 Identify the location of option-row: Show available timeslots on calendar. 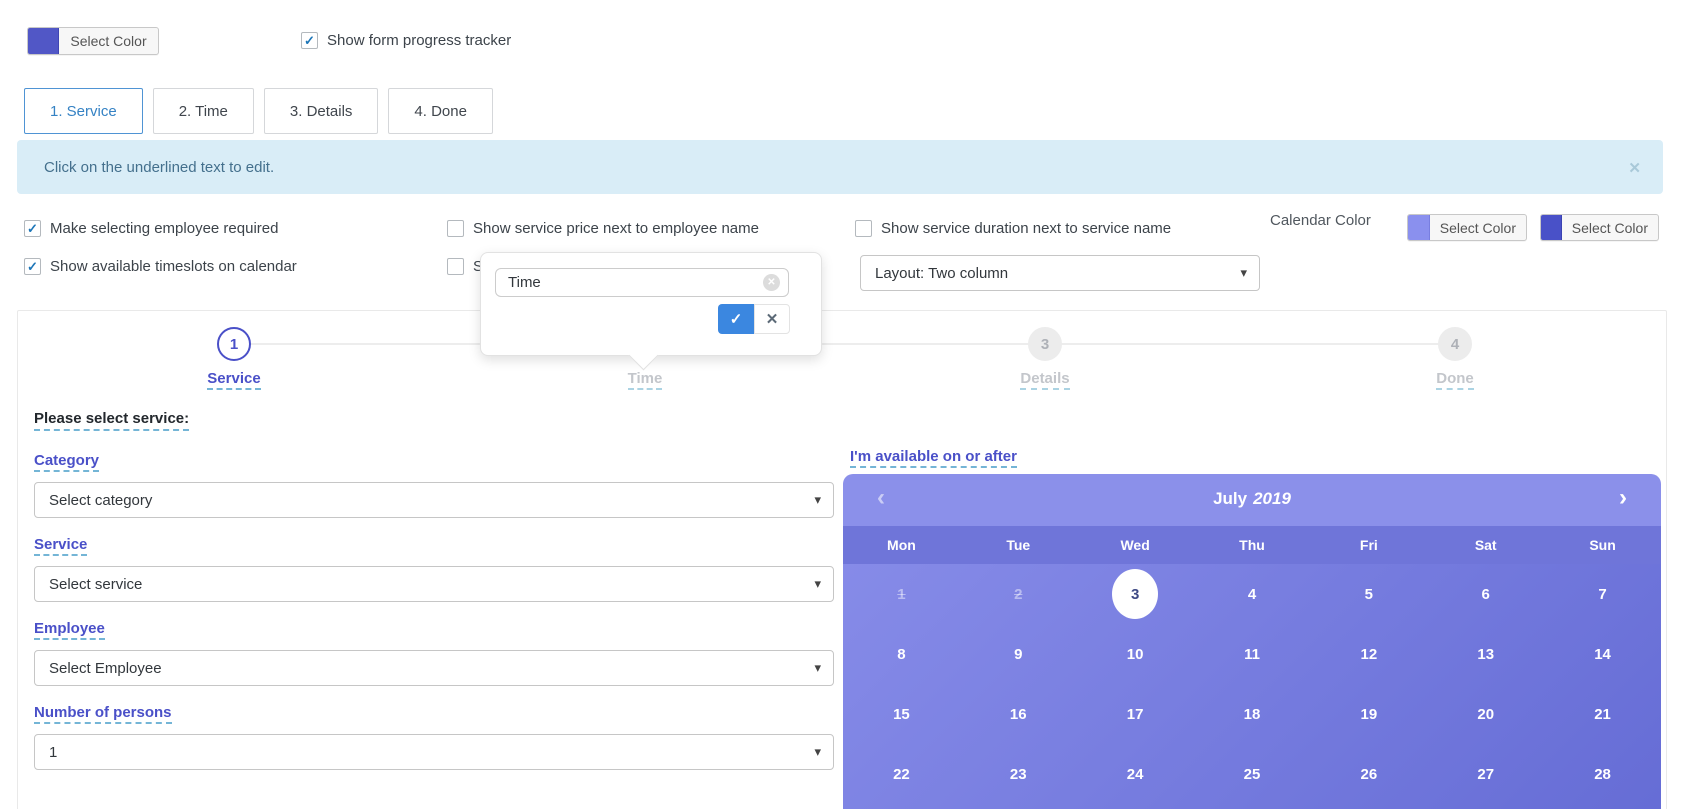
(160, 266).